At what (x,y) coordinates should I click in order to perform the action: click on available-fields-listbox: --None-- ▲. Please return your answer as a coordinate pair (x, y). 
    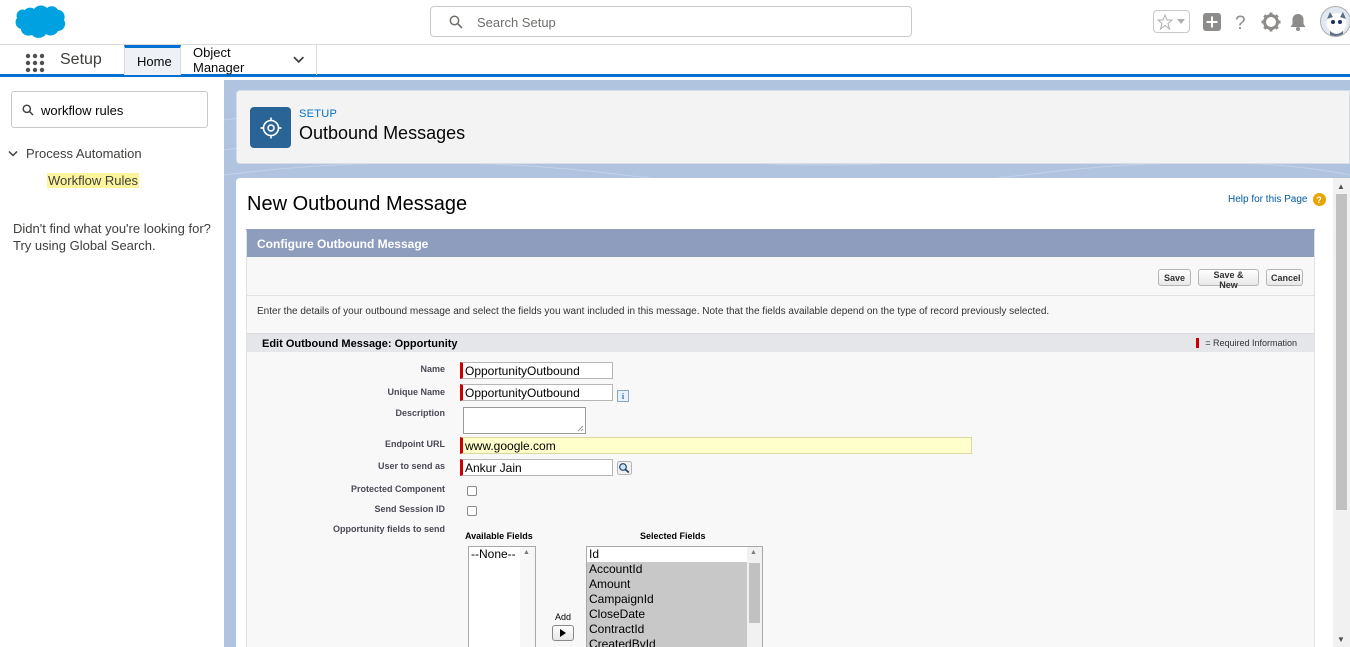
    Looking at the image, I should click on (502, 596).